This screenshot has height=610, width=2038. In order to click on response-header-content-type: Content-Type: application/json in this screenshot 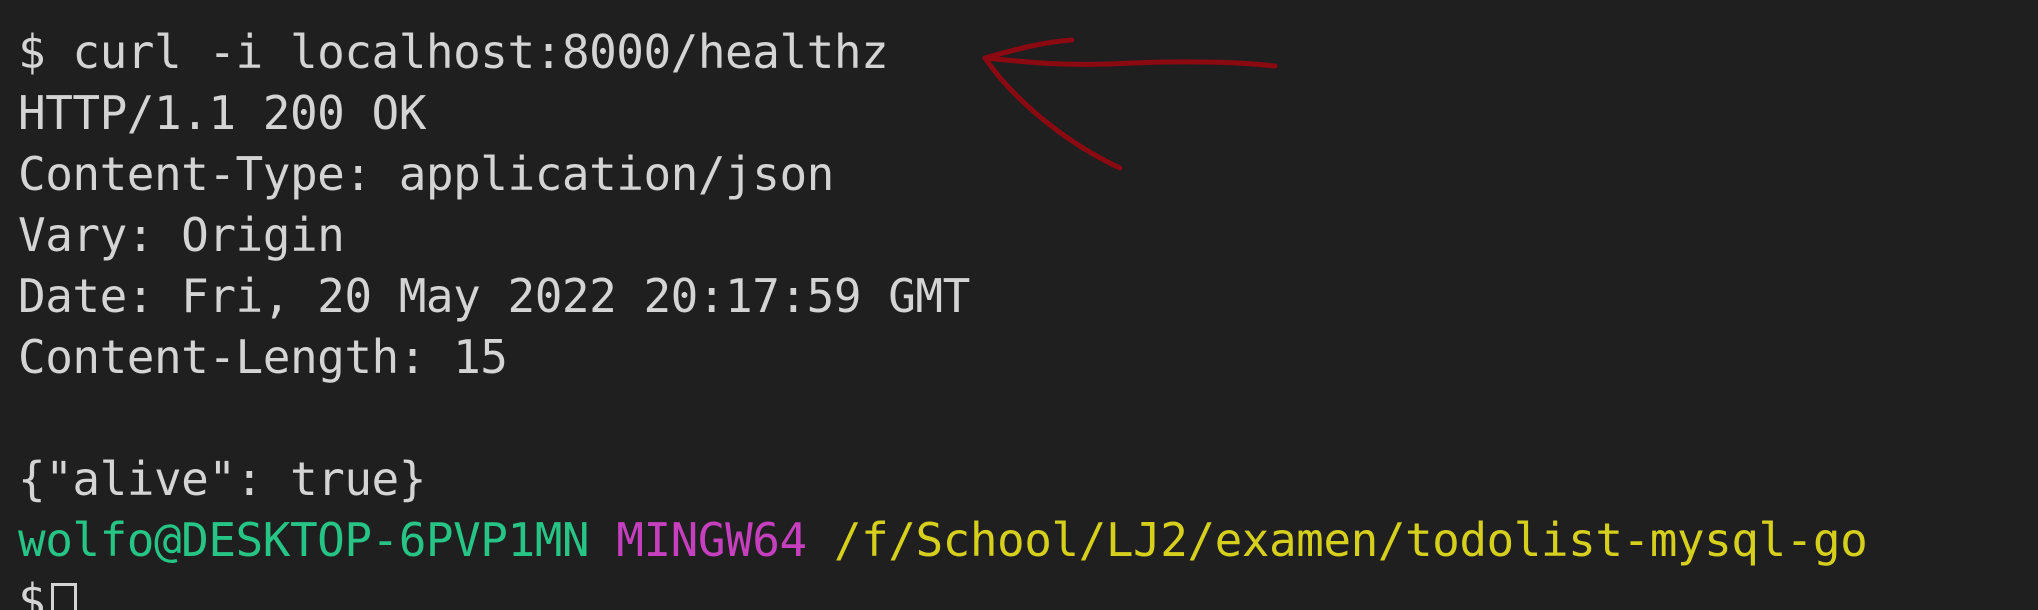, I will do `click(426, 174)`.